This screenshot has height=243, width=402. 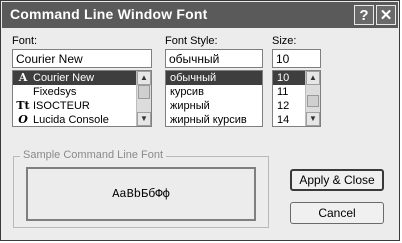 I want to click on font-list-item: A Courier New, so click(x=82, y=78).